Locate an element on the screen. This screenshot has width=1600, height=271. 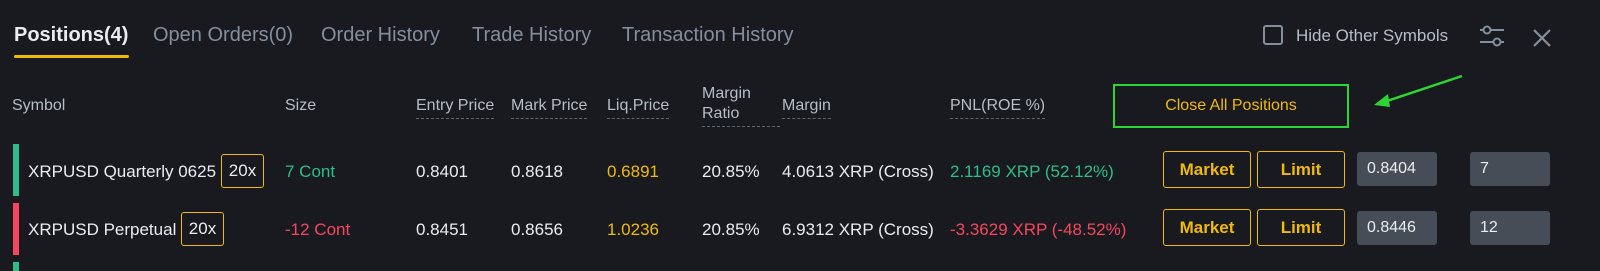
close-all-positions-button: Close All Positions is located at coordinates (1231, 106).